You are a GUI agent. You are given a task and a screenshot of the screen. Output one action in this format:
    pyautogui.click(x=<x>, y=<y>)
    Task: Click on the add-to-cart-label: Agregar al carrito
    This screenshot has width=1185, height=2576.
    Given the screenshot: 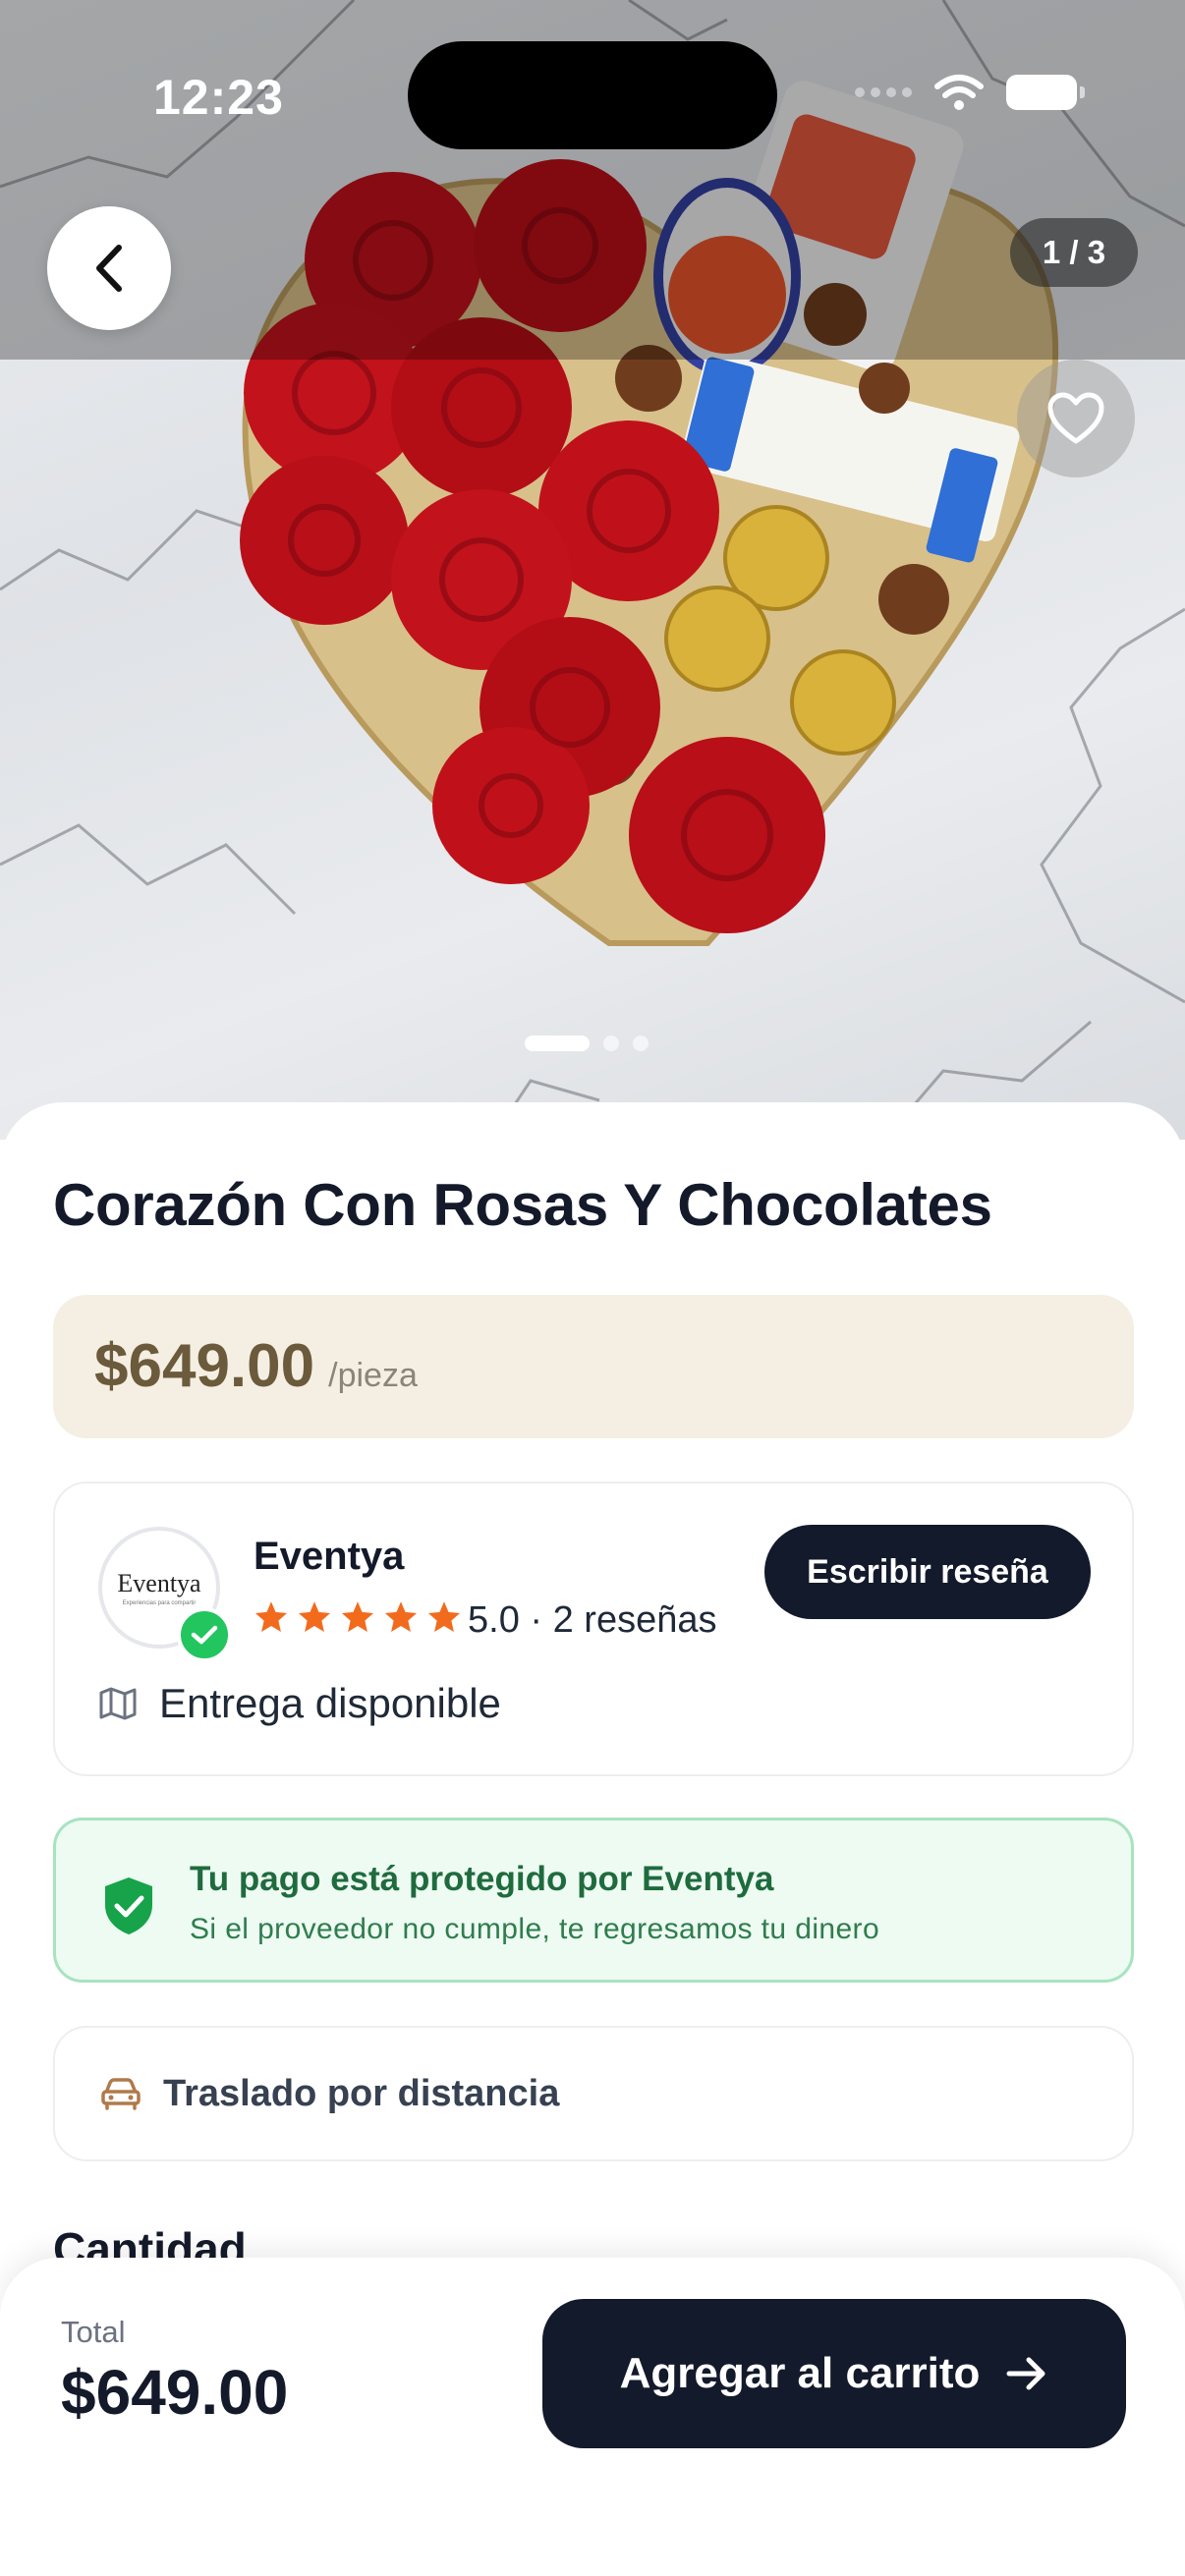 What is the action you would take?
    pyautogui.click(x=800, y=2373)
    